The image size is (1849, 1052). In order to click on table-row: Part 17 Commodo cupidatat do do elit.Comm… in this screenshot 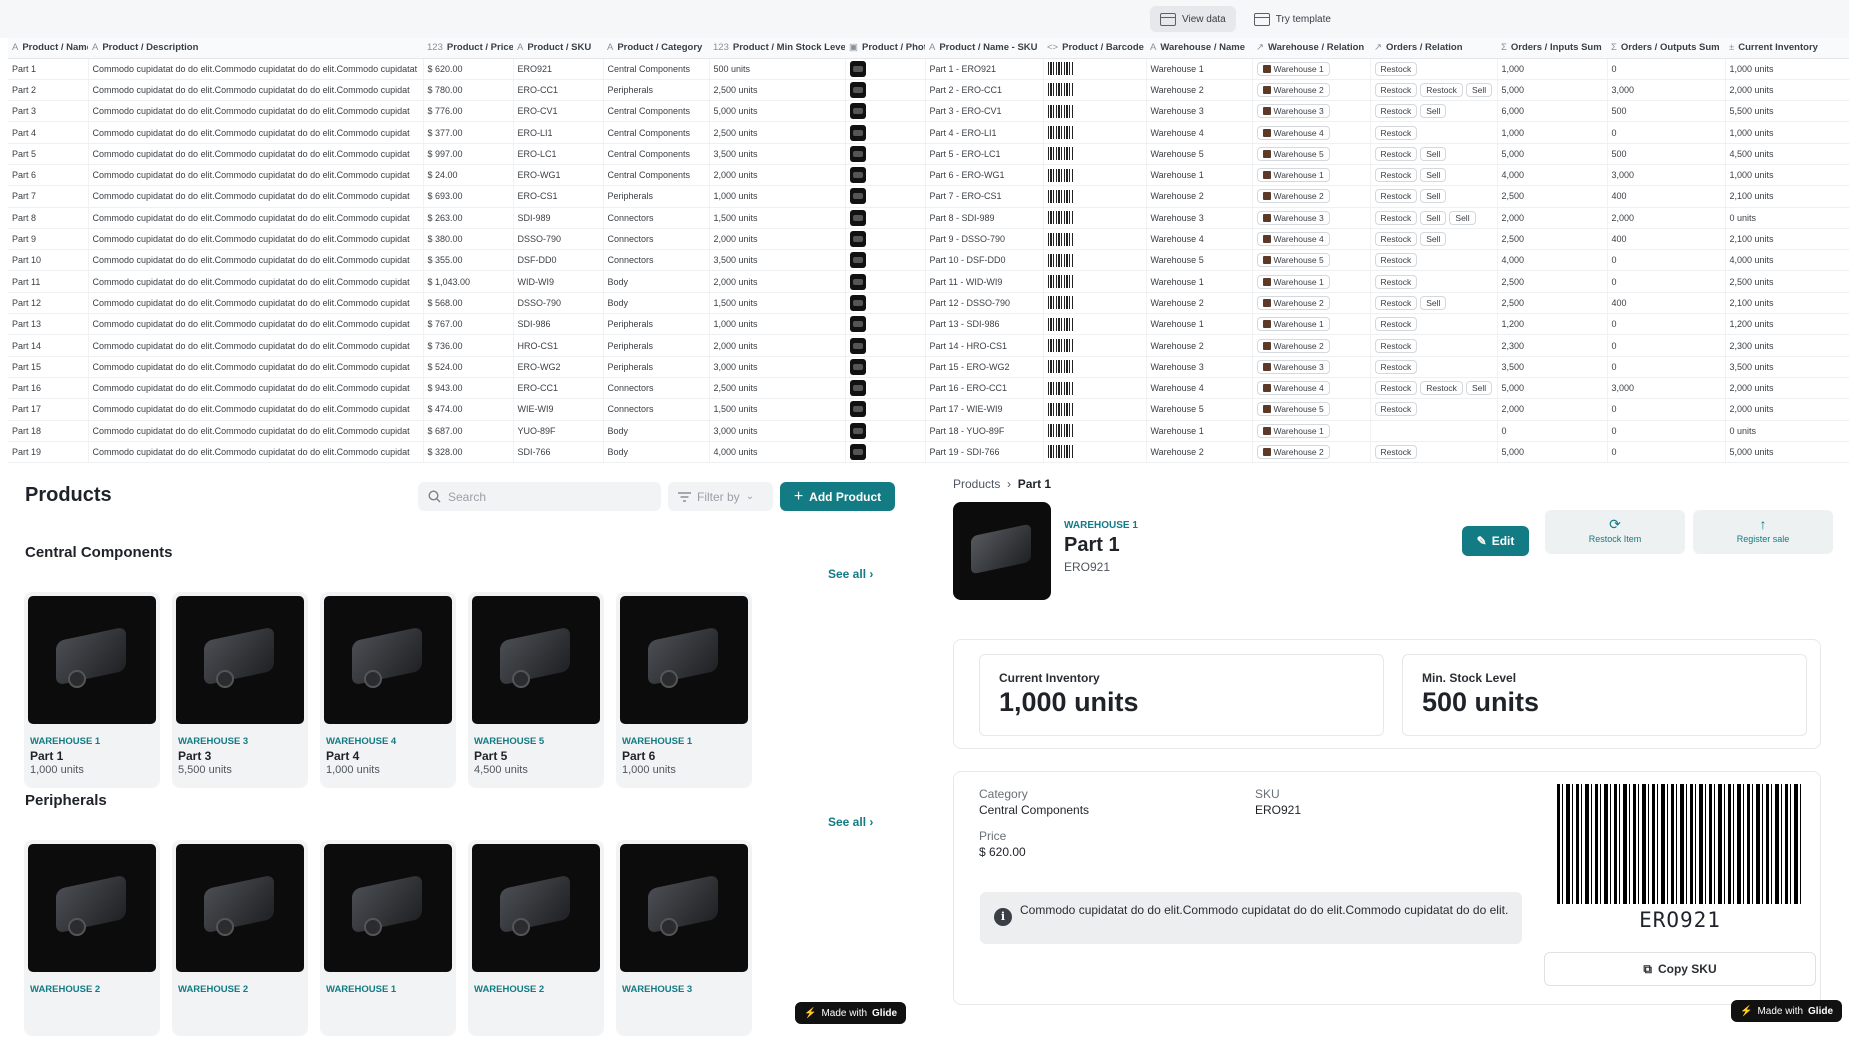, I will do `click(928, 409)`.